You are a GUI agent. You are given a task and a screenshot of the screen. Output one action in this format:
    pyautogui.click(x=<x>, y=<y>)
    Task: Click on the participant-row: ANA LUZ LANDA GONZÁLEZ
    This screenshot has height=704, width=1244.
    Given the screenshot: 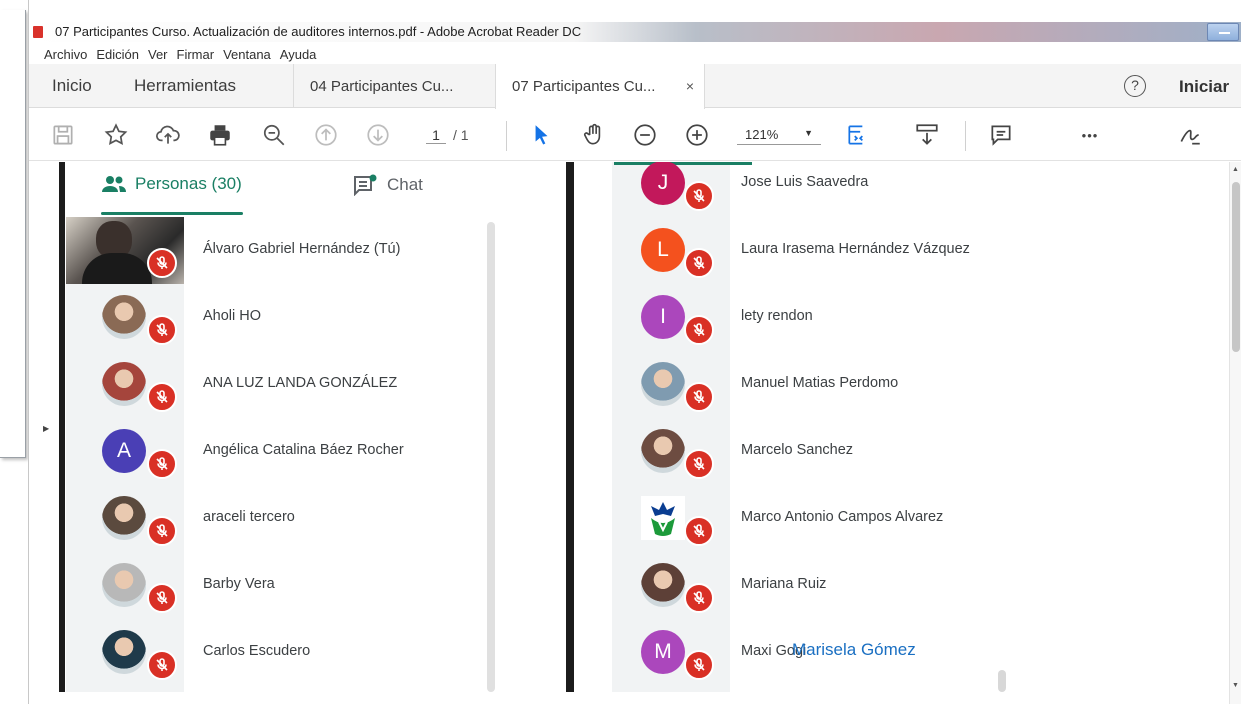 What is the action you would take?
    pyautogui.click(x=275, y=384)
    